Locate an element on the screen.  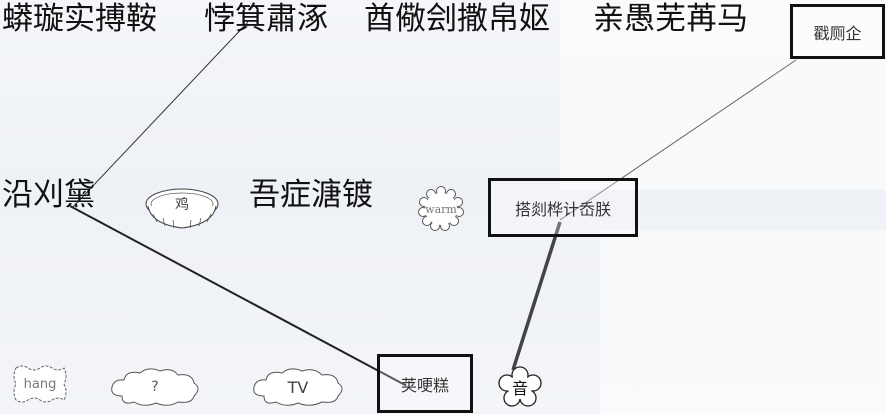
shape-label: ? is located at coordinates (155, 387).